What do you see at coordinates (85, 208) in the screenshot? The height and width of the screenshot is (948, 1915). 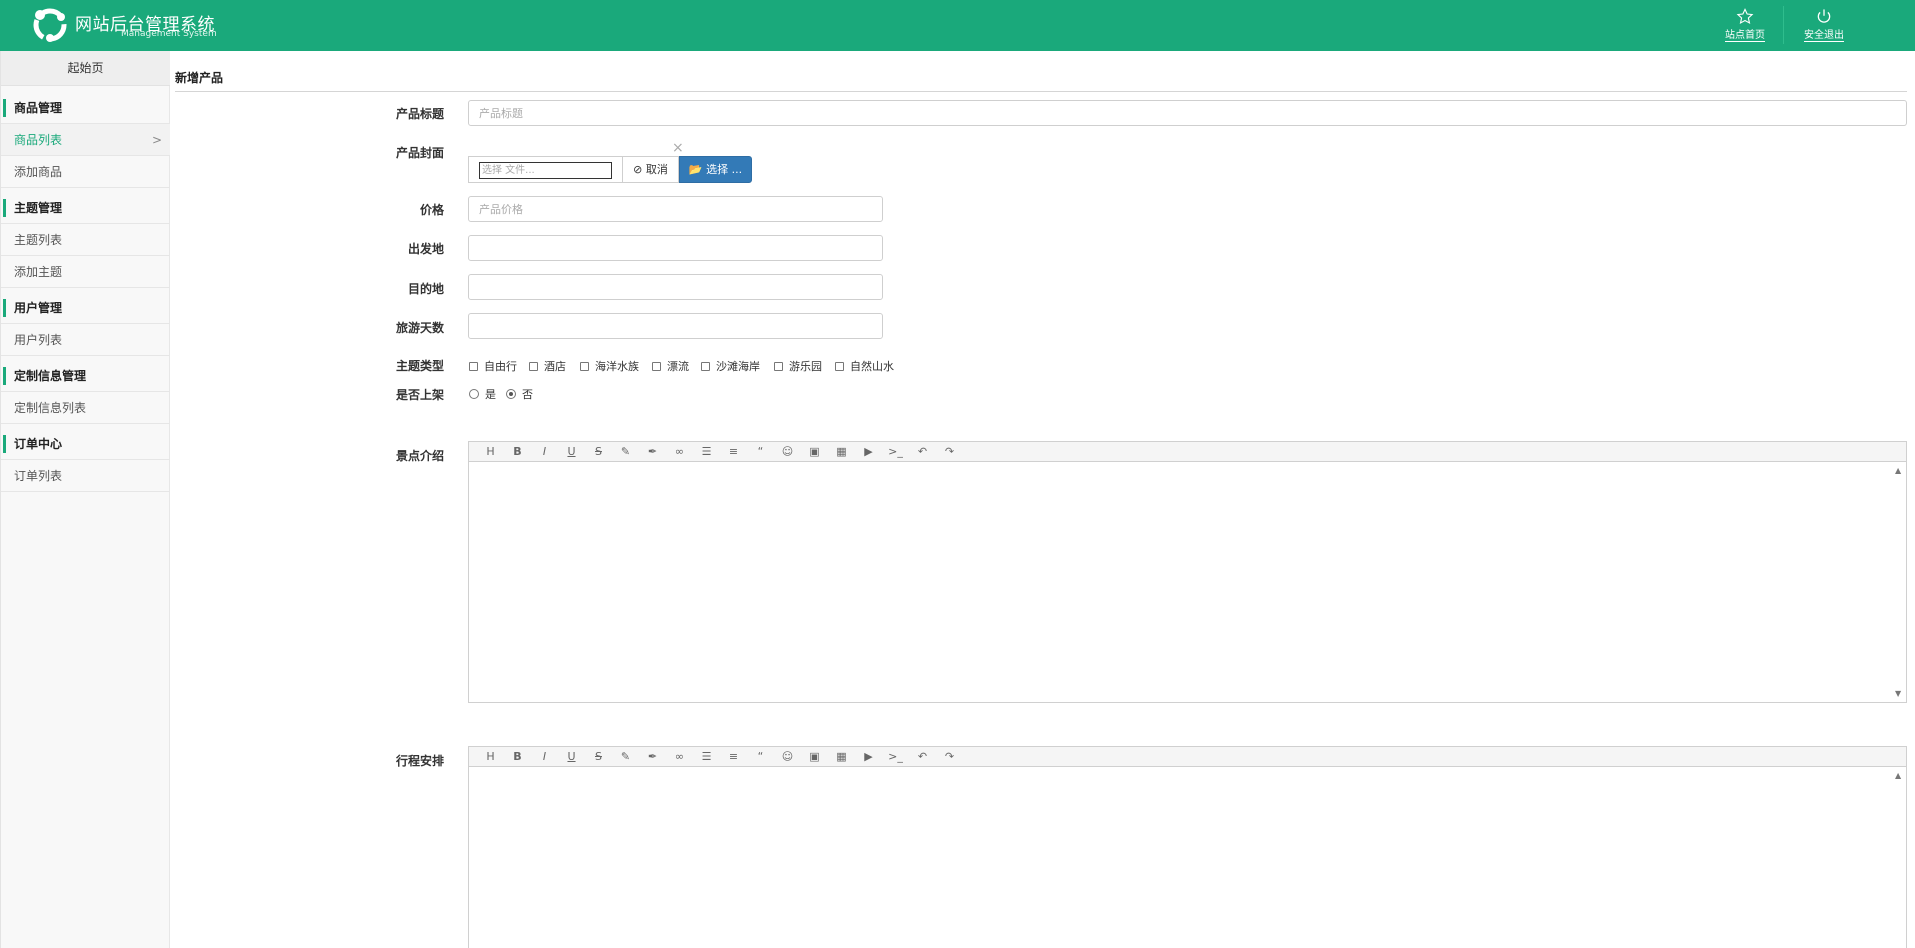 I see `sidebar-group-themes: 主题管理` at bounding box center [85, 208].